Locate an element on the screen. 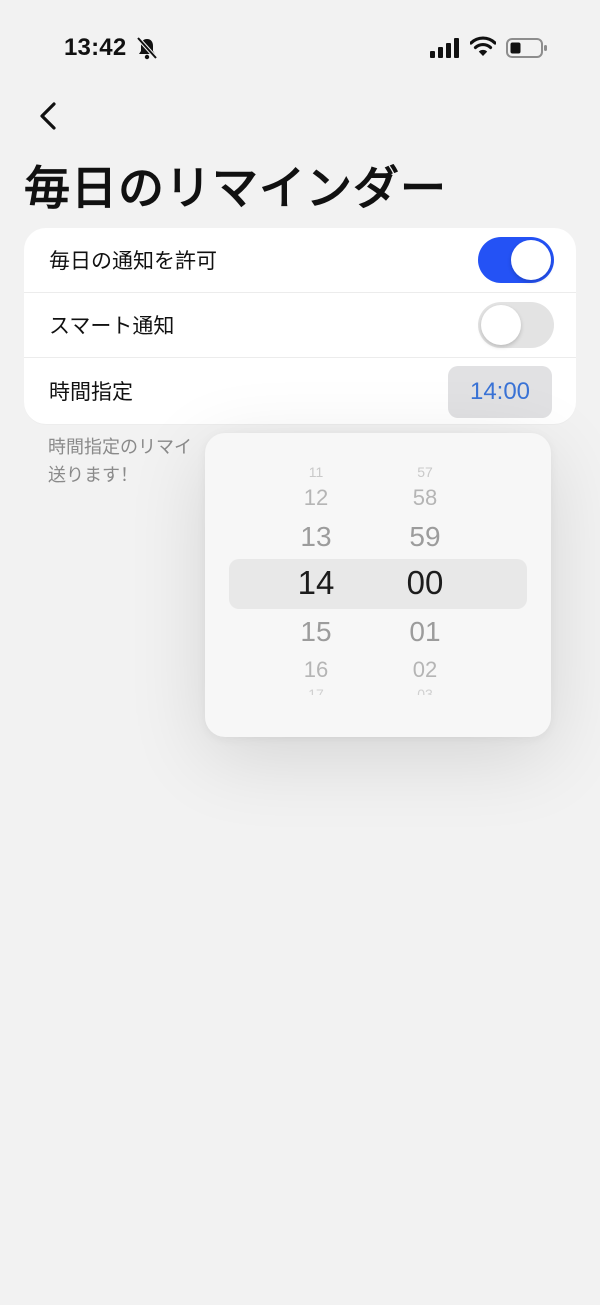 This screenshot has width=600, height=1305. hour-option: 12 is located at coordinates (316, 498).